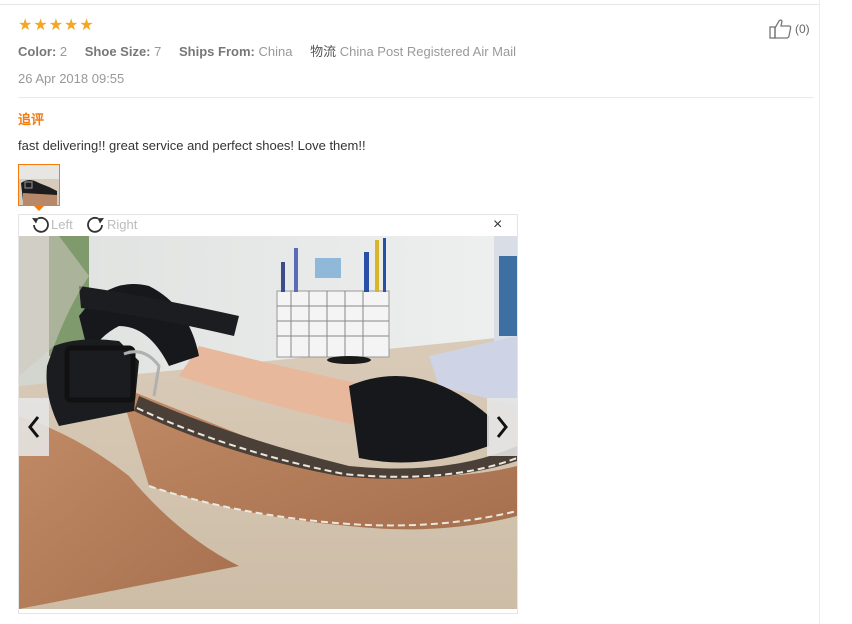 Image resolution: width=852 pixels, height=624 pixels. I want to click on close-icon: ×, so click(497, 225).